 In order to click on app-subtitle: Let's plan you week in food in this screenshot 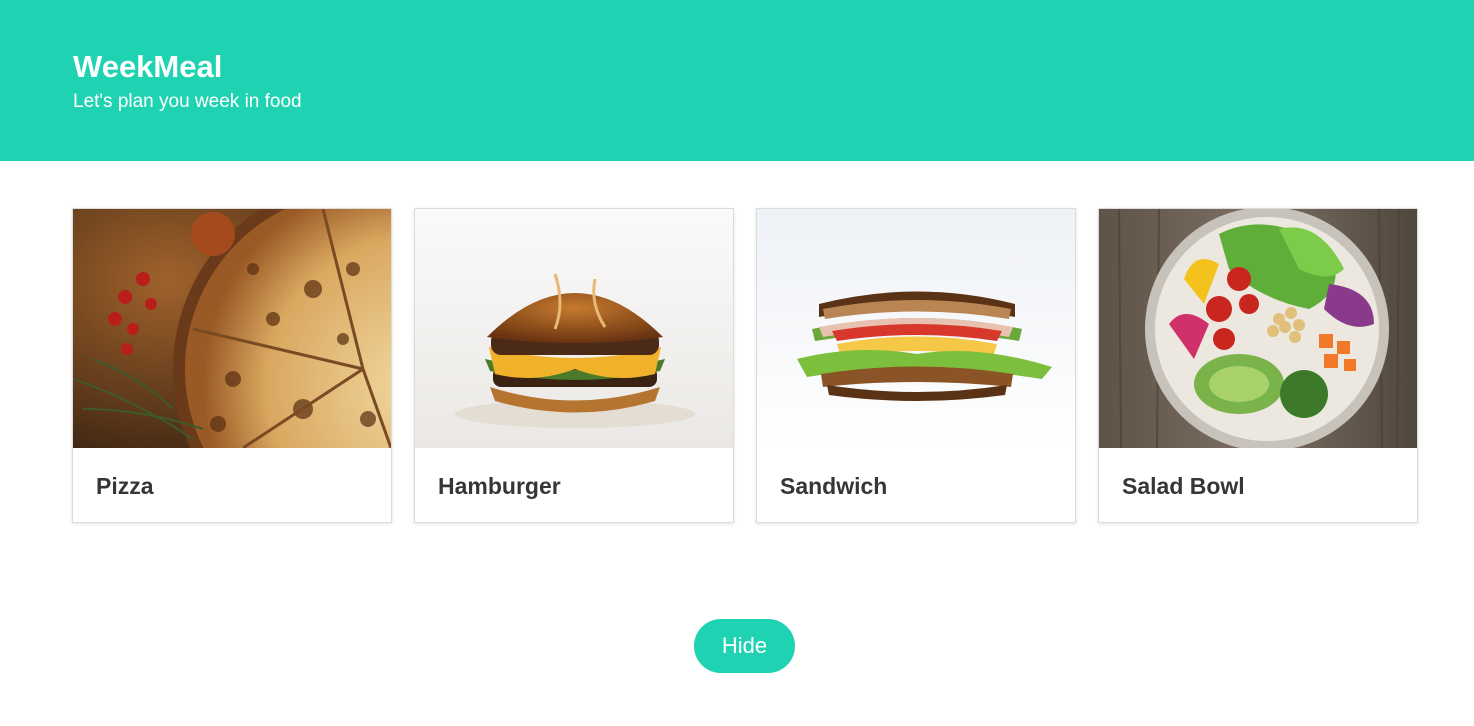, I will do `click(187, 101)`.